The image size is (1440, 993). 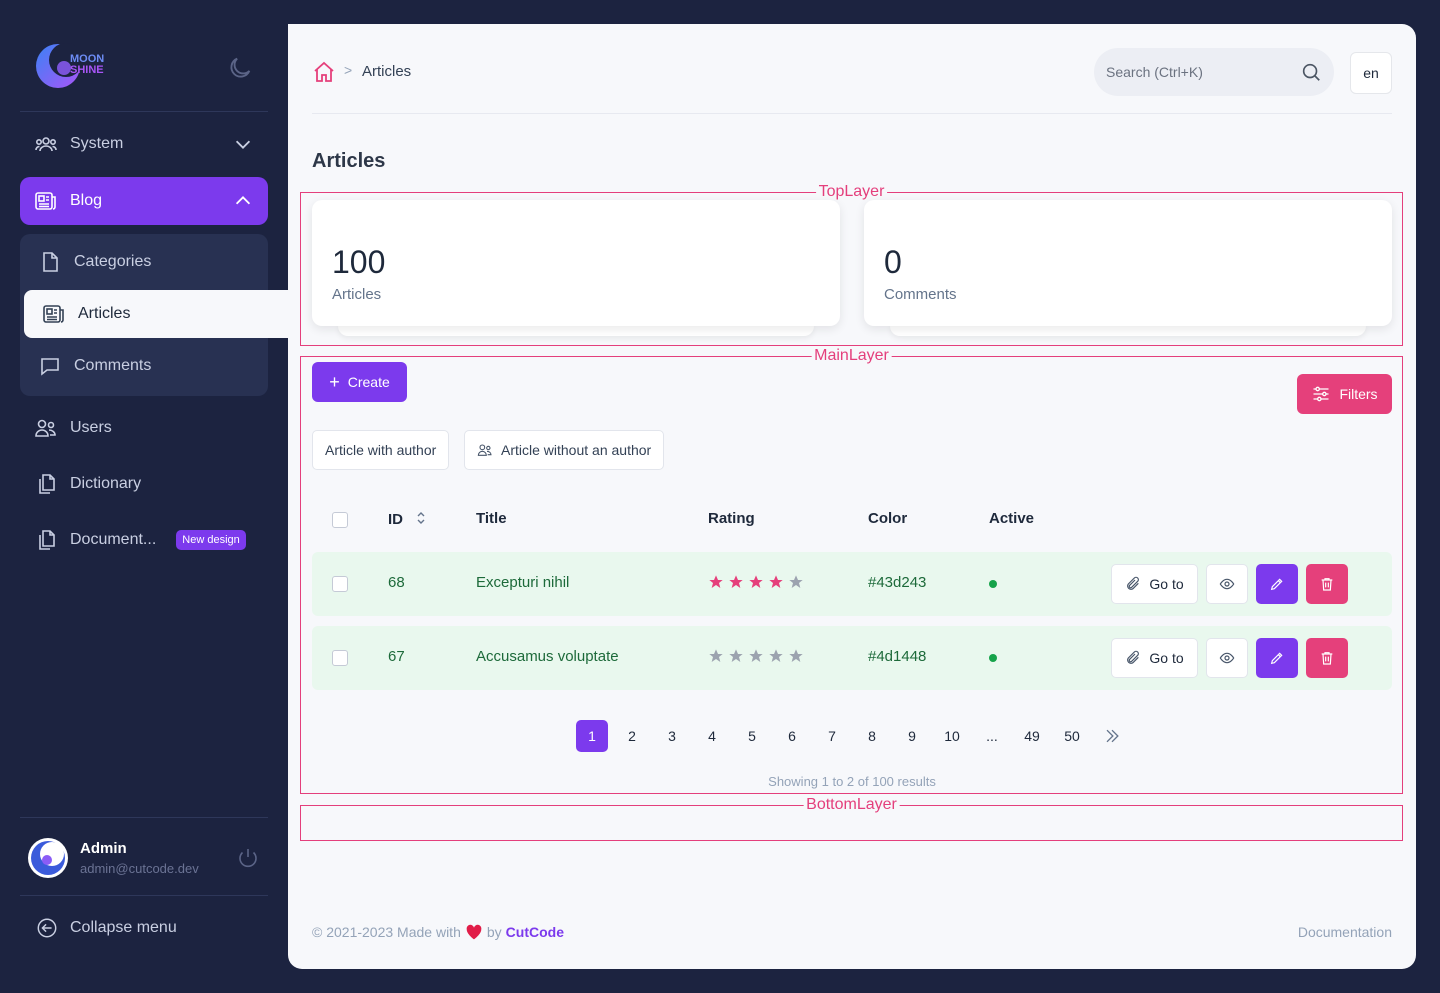 I want to click on create-button-label: Create, so click(x=368, y=382).